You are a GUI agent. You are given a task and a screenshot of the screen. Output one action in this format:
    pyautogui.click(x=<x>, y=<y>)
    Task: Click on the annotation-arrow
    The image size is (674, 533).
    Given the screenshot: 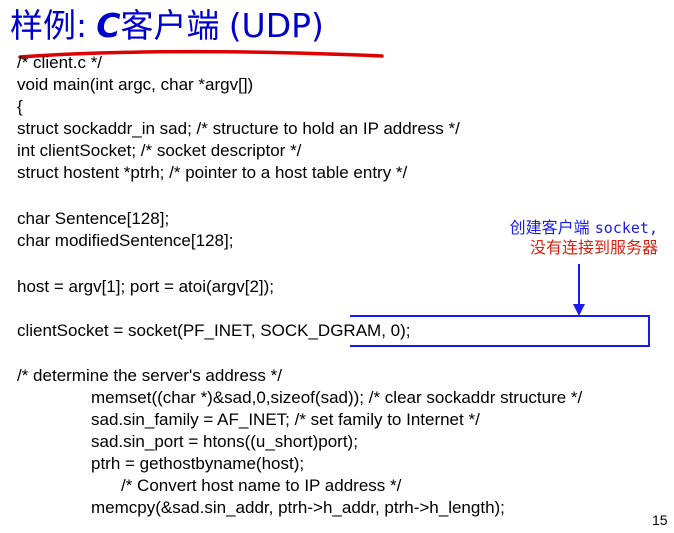 What is the action you would take?
    pyautogui.click(x=579, y=290)
    